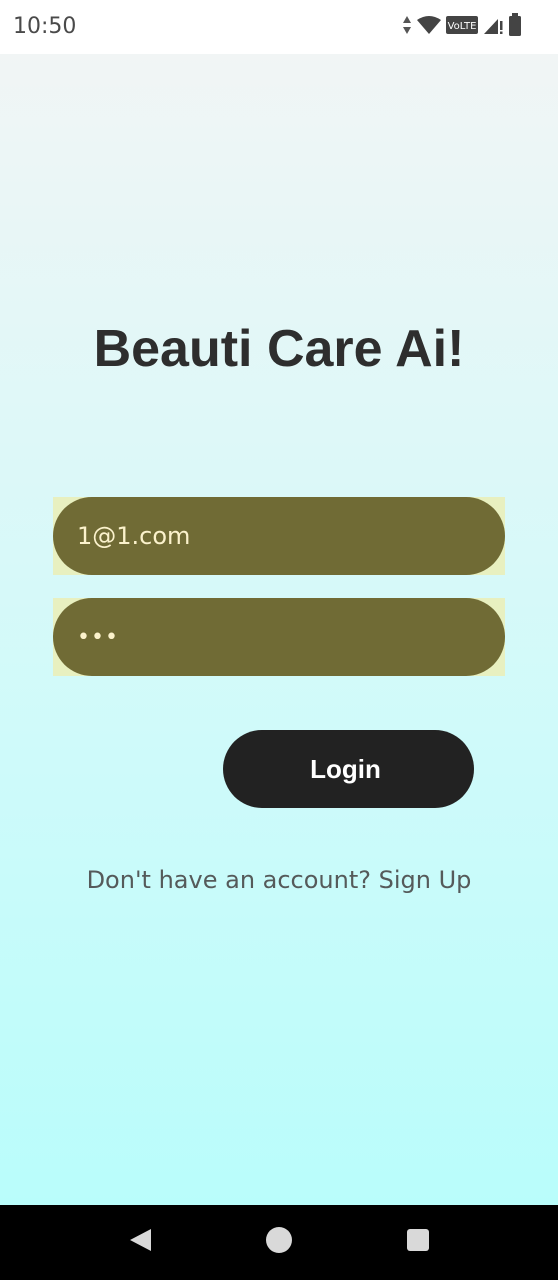 The image size is (558, 1280). I want to click on email-field-container, so click(279, 536).